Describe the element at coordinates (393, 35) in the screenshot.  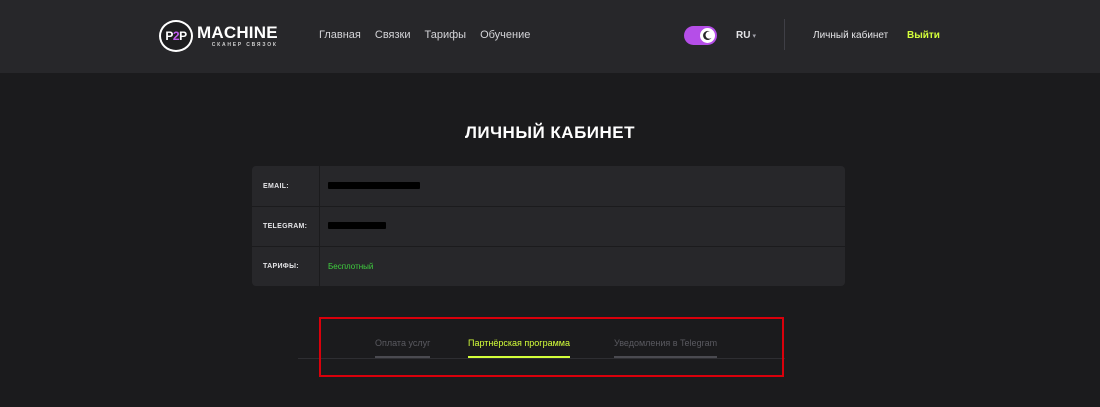
I see `nav-link-bundles: Связки` at that location.